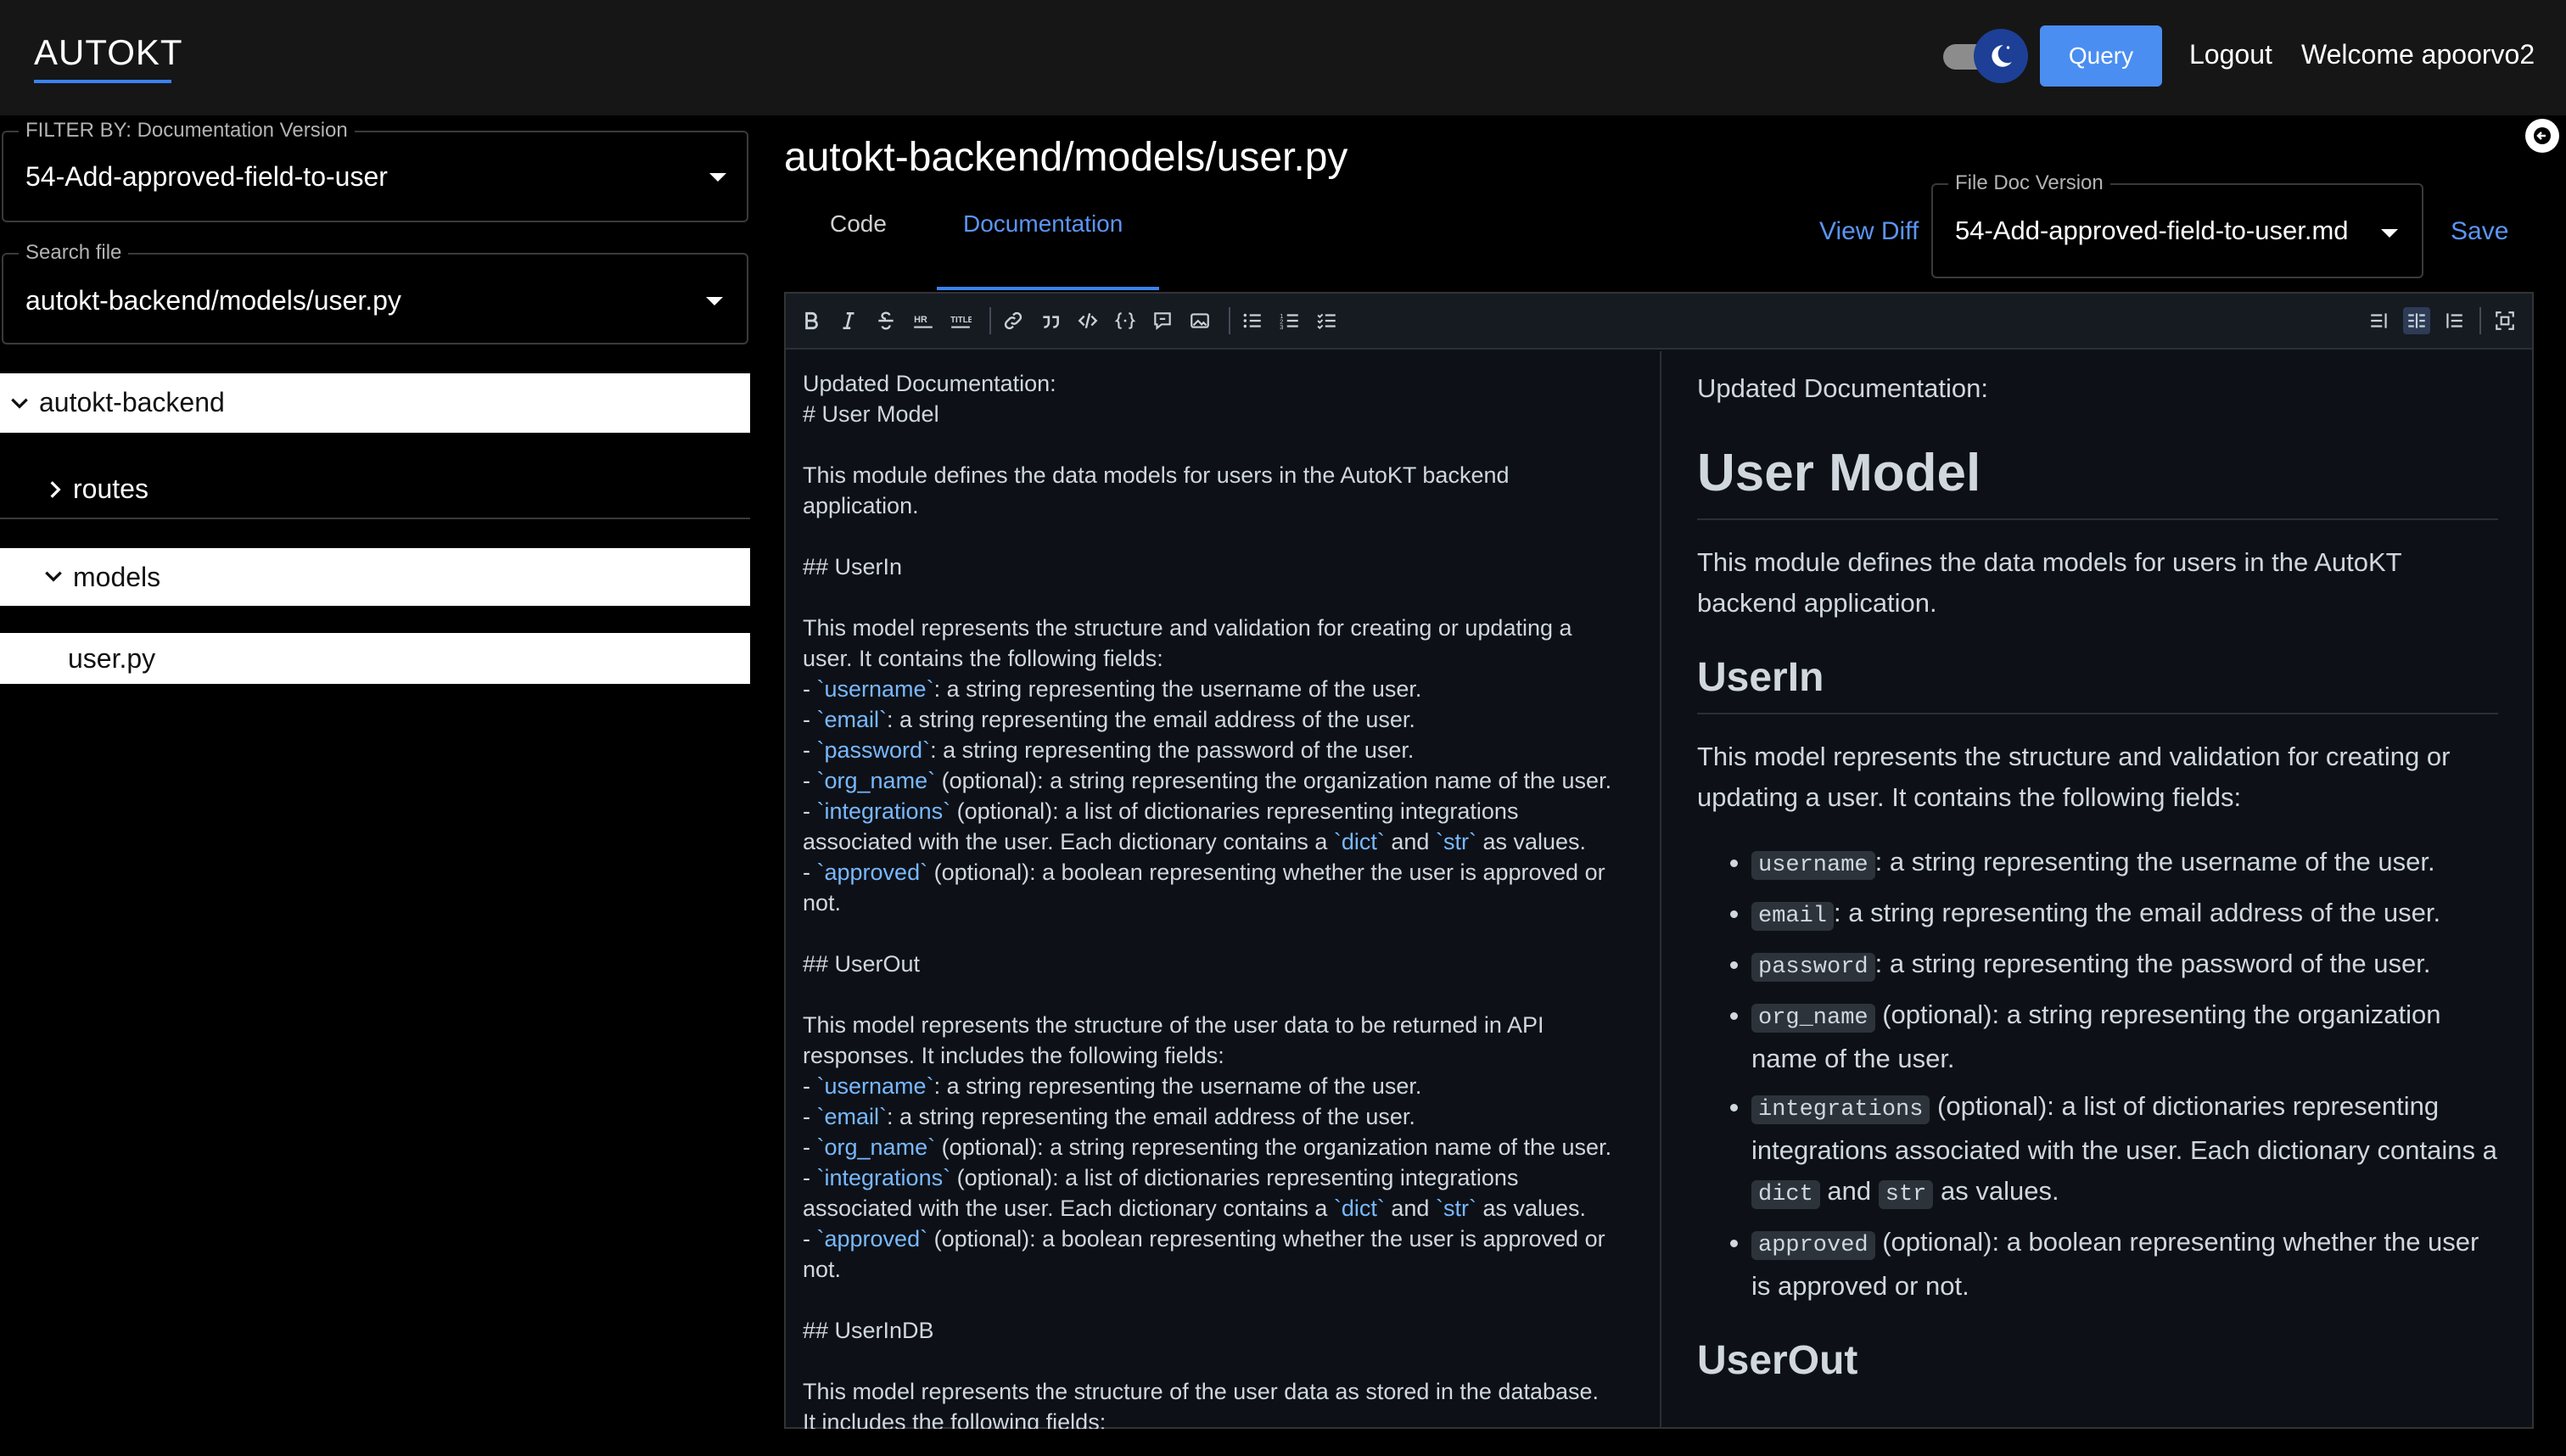 This screenshot has width=2566, height=1456. Describe the element at coordinates (929, 384) in the screenshot. I see `source-line: Updated Documentation:` at that location.